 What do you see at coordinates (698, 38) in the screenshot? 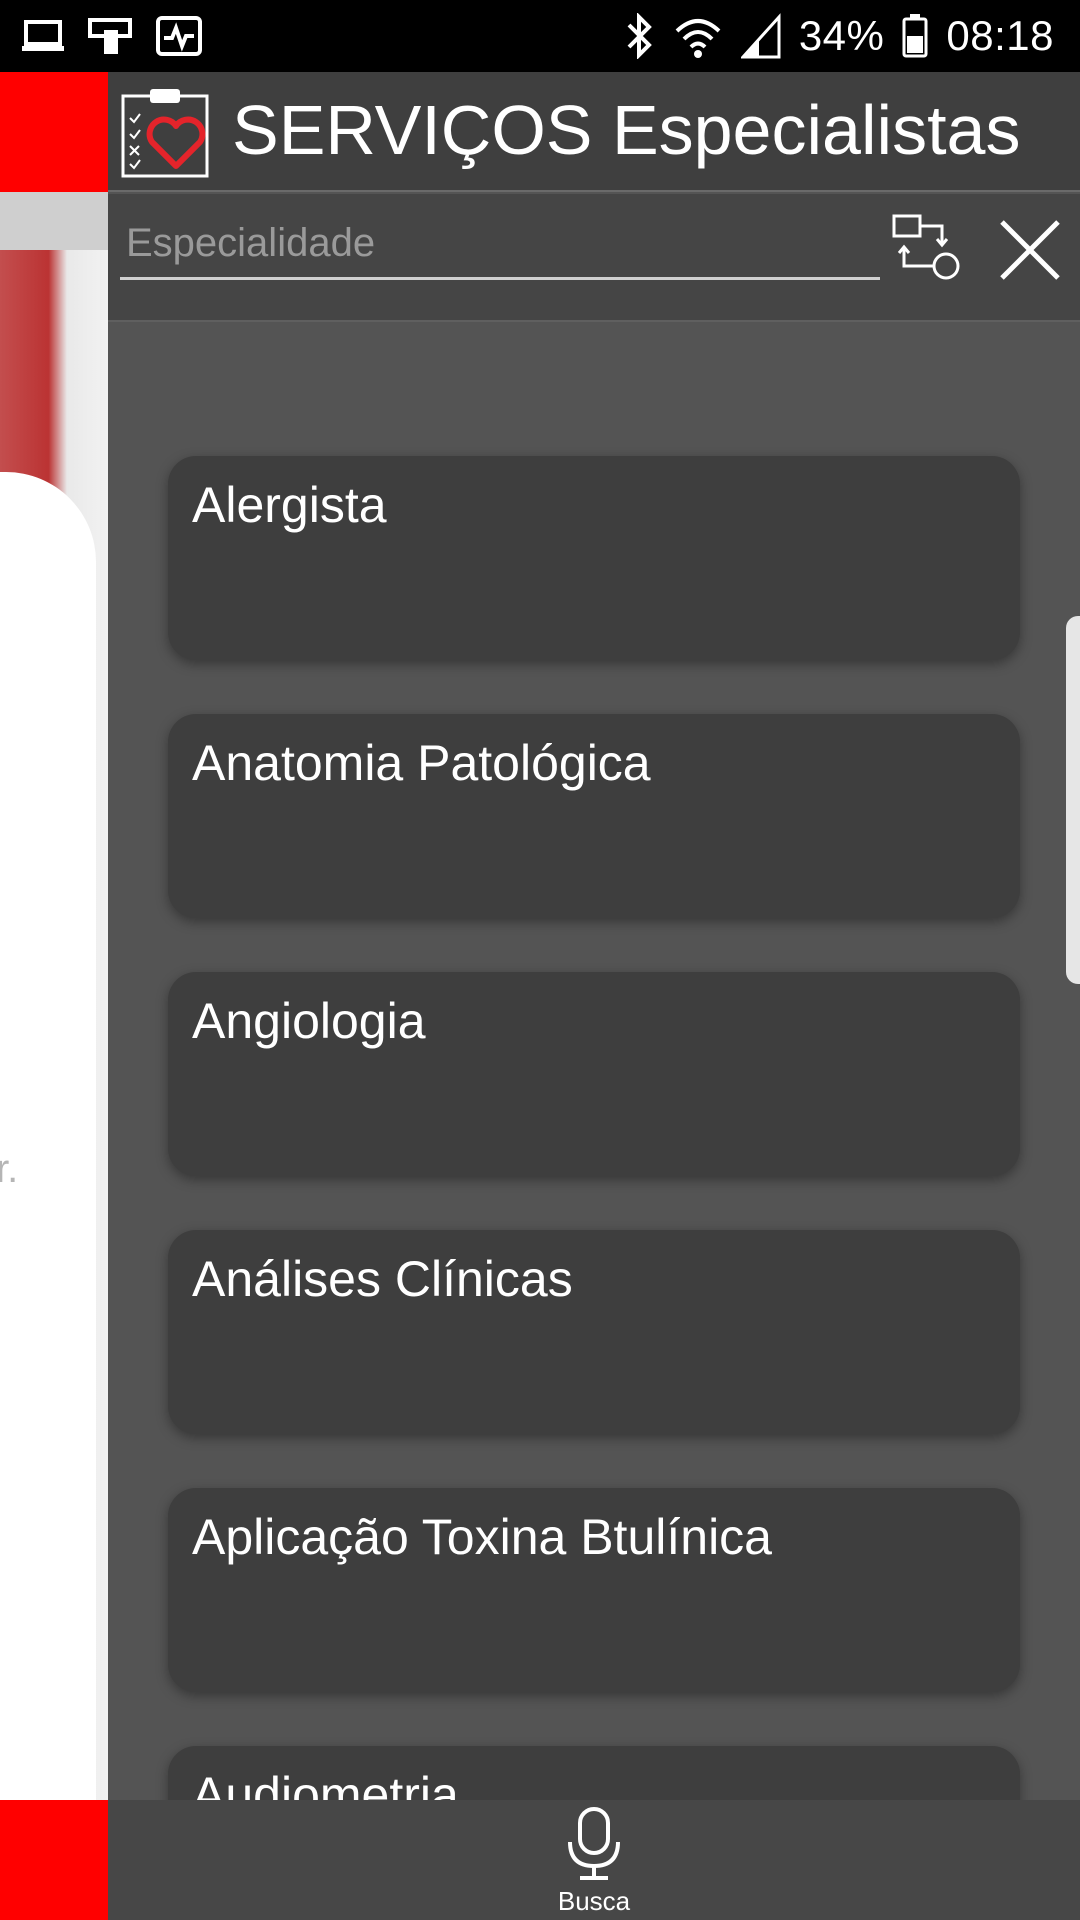
I see `wifi-icon` at bounding box center [698, 38].